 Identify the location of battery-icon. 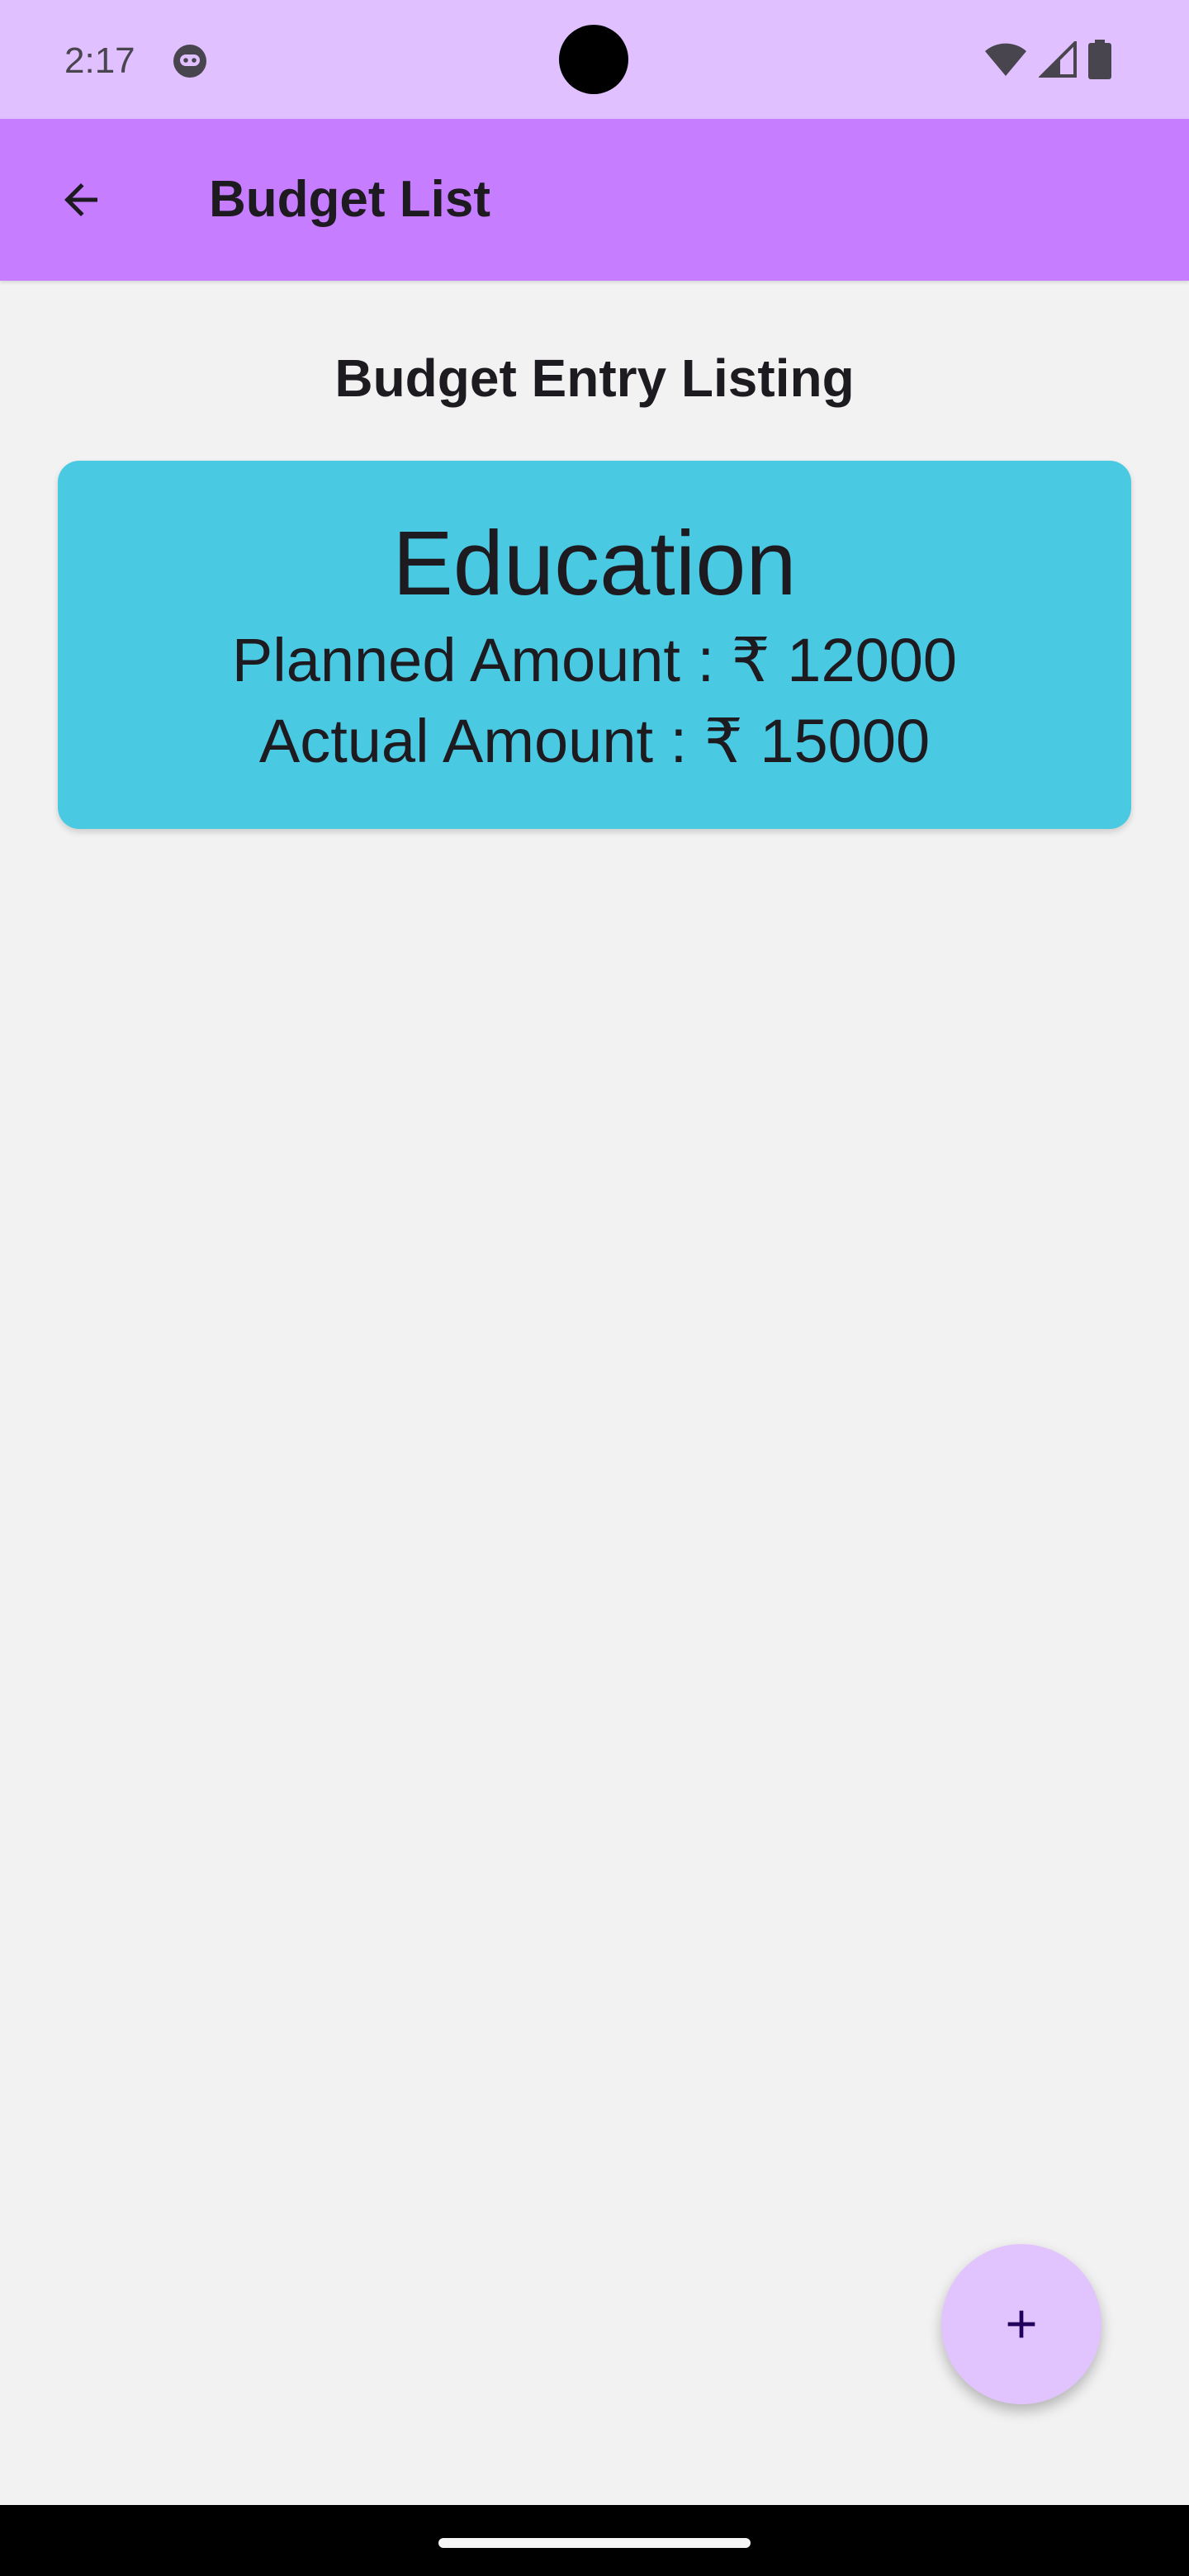
(1099, 59).